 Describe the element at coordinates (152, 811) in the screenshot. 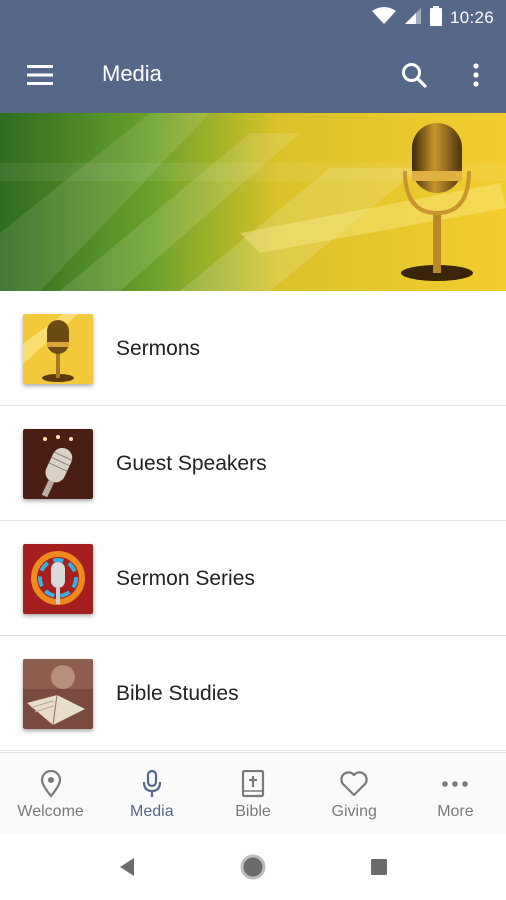

I see `nav-label: Media` at that location.